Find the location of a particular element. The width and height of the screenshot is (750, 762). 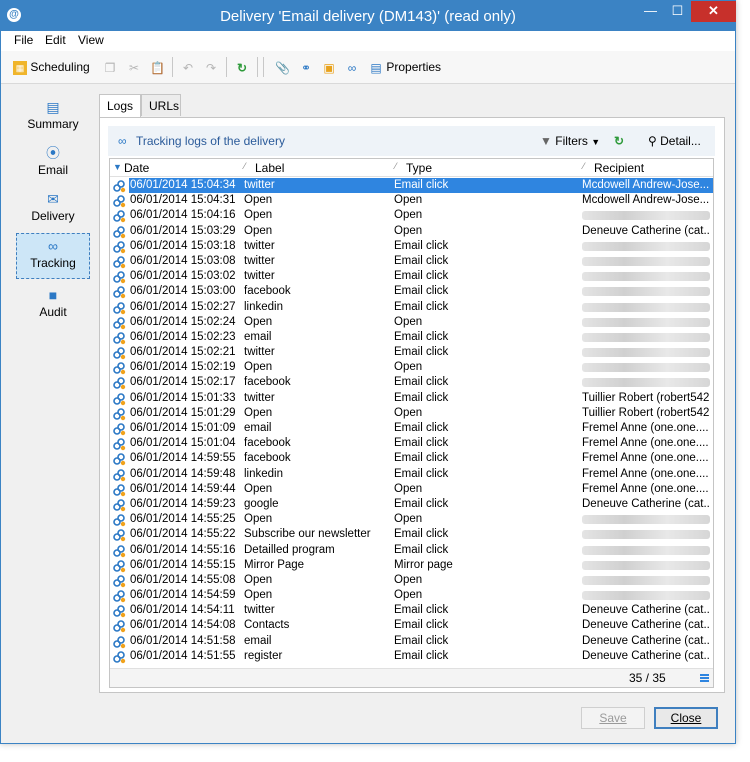

link-button: ⚭ is located at coordinates (306, 67).